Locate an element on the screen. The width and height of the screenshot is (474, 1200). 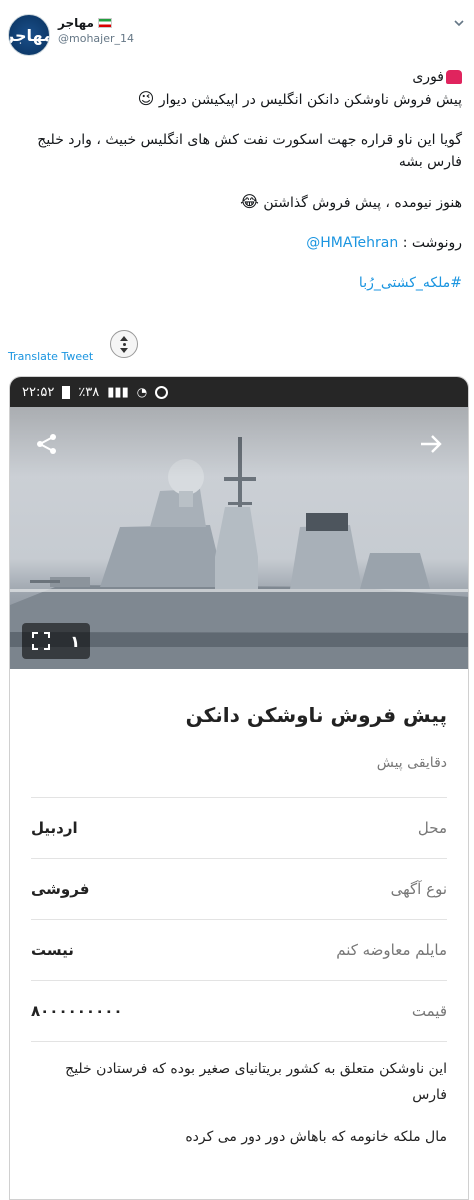
ad-time: دقایقی پیش is located at coordinates (411, 763).